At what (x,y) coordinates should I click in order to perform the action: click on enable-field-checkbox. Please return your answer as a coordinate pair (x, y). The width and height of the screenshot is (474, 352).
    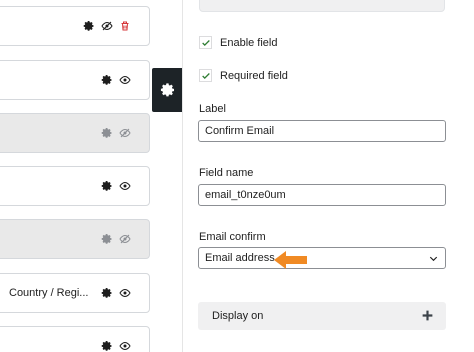
    Looking at the image, I should click on (205, 42).